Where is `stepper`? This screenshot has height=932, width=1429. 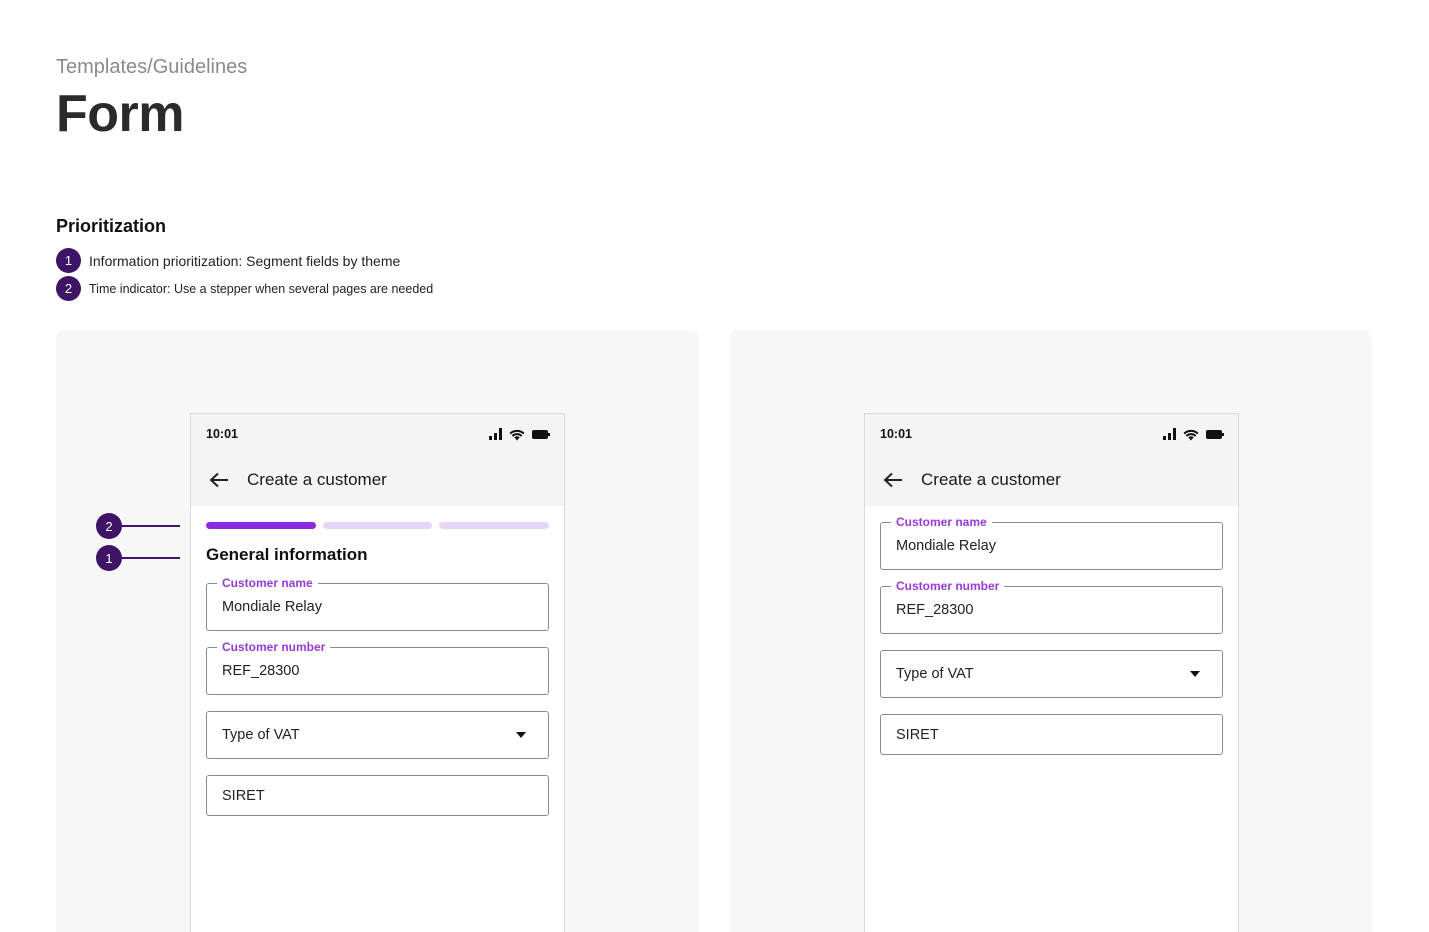
stepper is located at coordinates (377, 525).